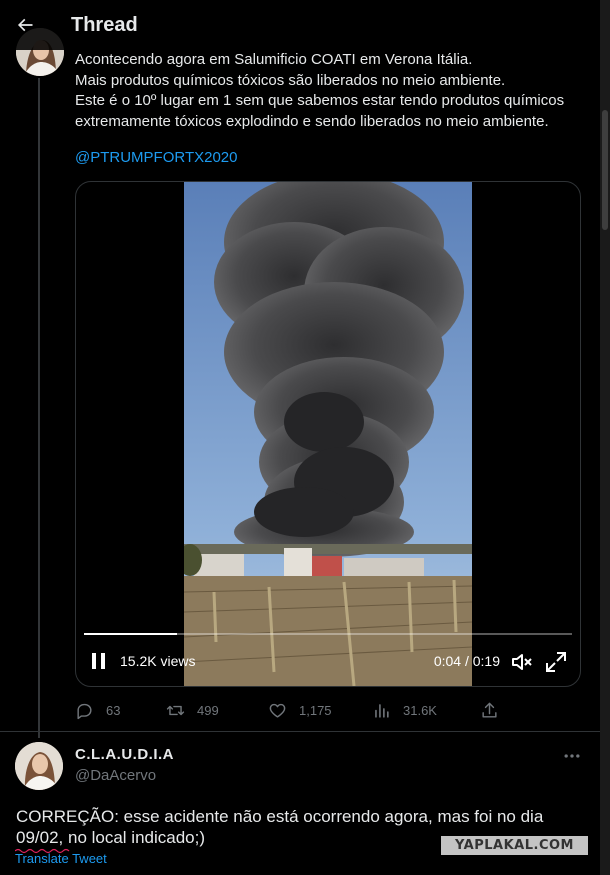 The image size is (610, 875). What do you see at coordinates (84, 711) in the screenshot?
I see `reply-icon` at bounding box center [84, 711].